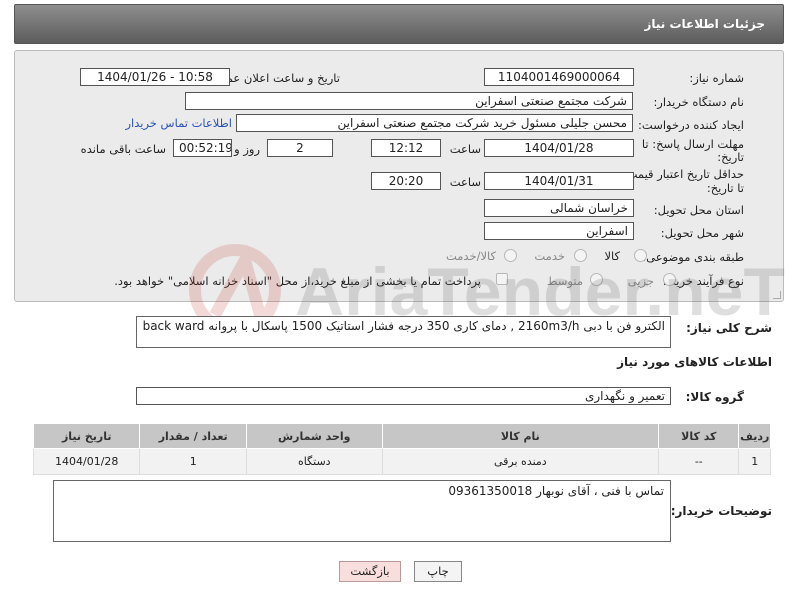 The width and height of the screenshot is (788, 598). I want to click on need-number-field: 1104001469000064, so click(559, 77).